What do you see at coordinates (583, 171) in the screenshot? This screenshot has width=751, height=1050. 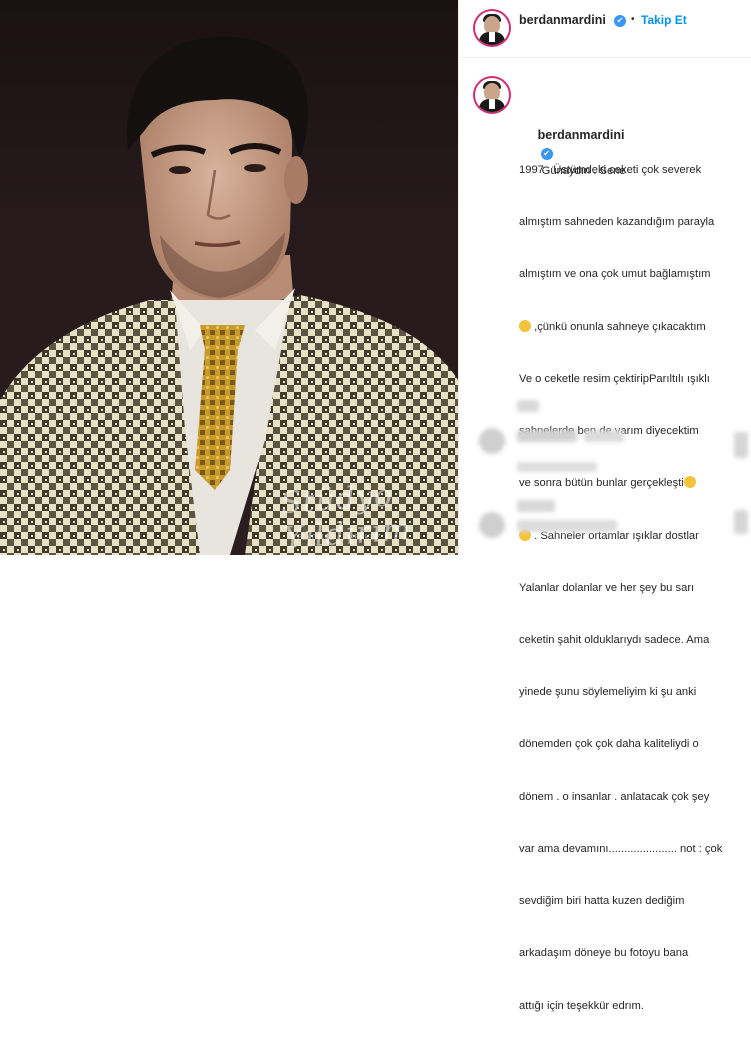 I see `caption-line-0: Günaydın . Sene` at bounding box center [583, 171].